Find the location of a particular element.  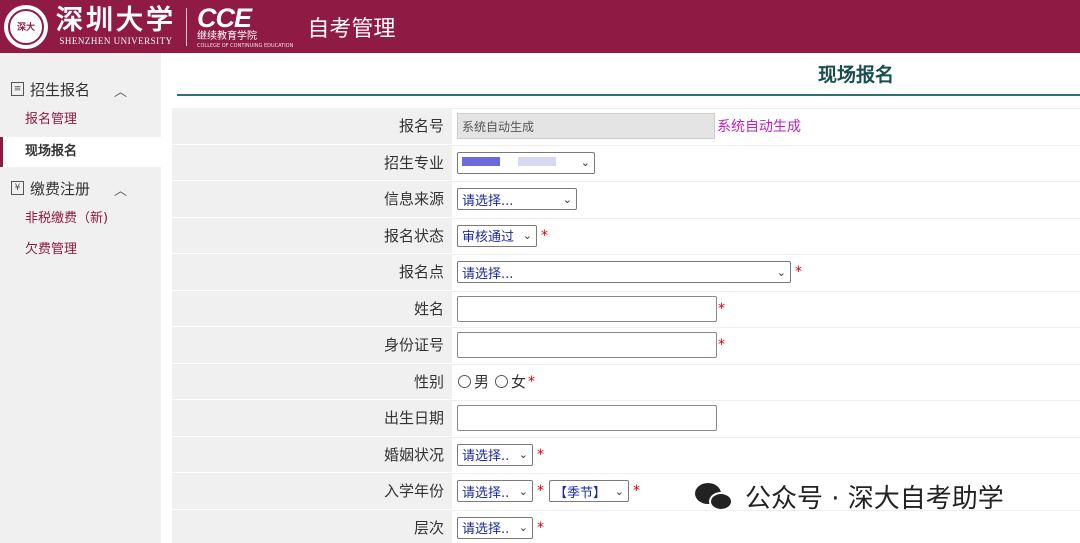

field-label: 身份证号 is located at coordinates (312, 345).